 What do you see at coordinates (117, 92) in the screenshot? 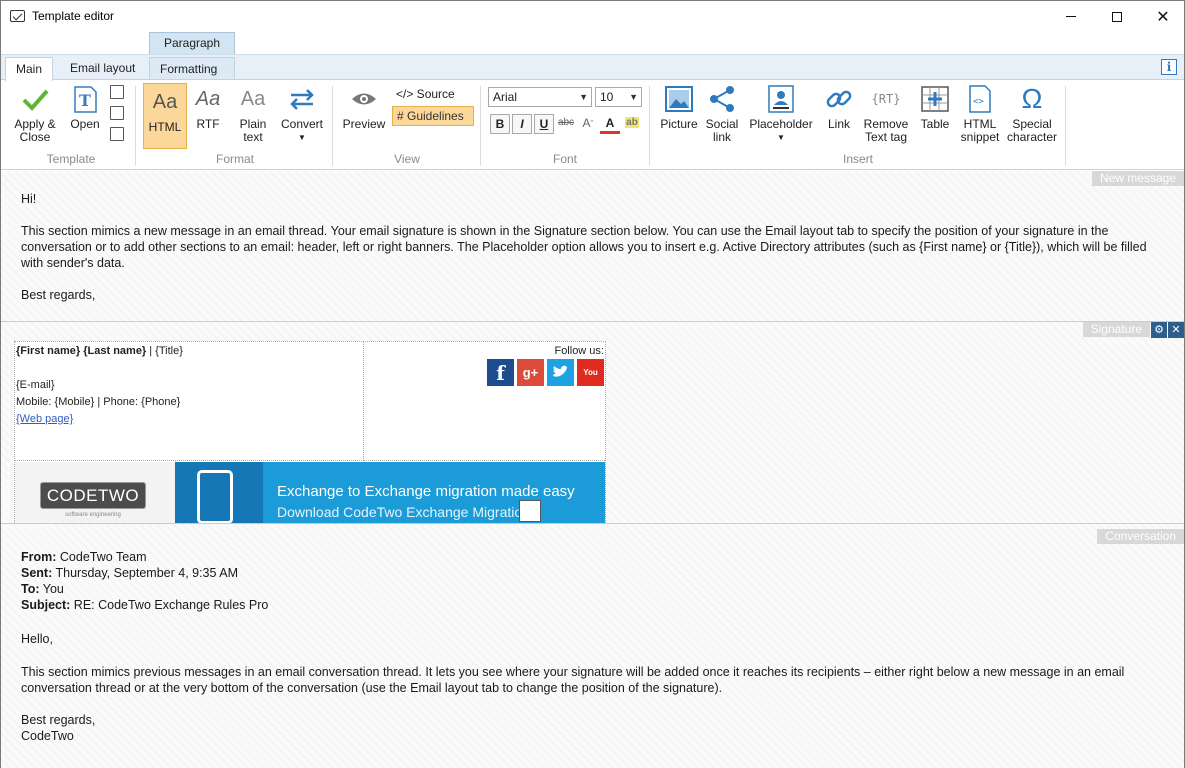
I see `template-save-icon` at bounding box center [117, 92].